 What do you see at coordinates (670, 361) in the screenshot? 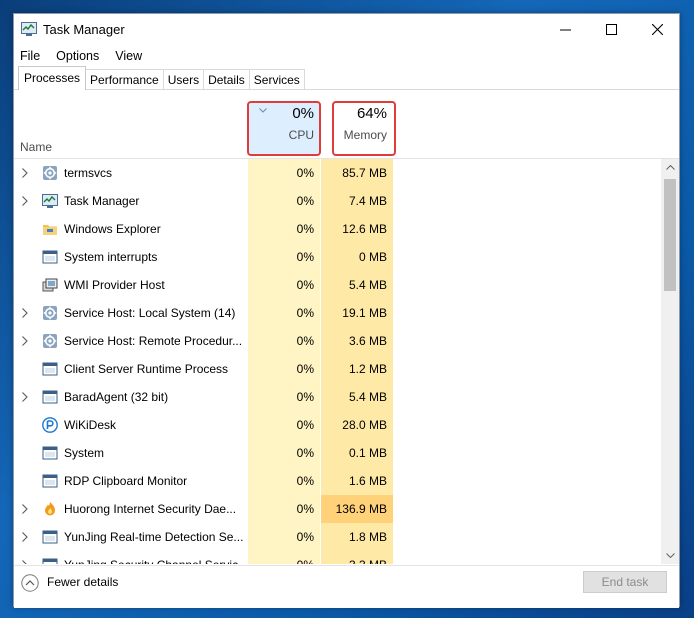
I see `vertical-scrollbar` at bounding box center [670, 361].